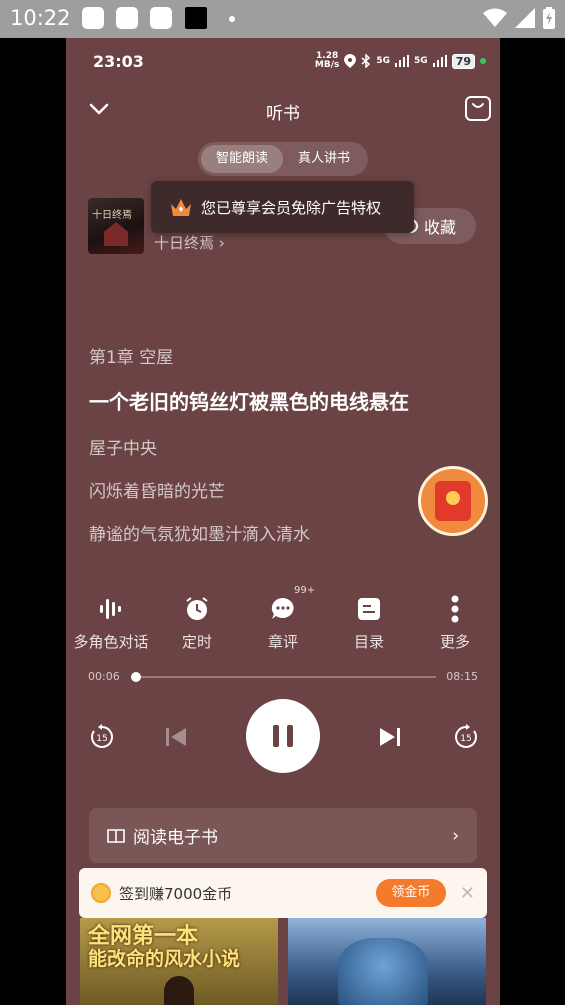 Image resolution: width=565 pixels, height=1005 pixels. Describe the element at coordinates (101, 893) in the screenshot. I see `gold-coin-icon` at that location.